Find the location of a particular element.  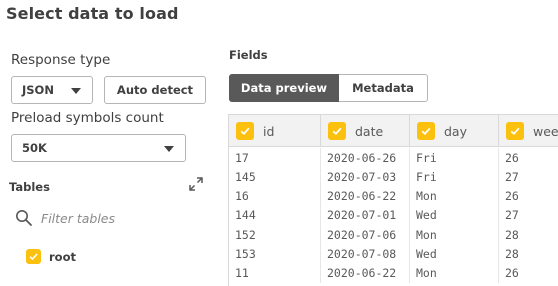

auto-detect-button: Auto detect is located at coordinates (155, 90).